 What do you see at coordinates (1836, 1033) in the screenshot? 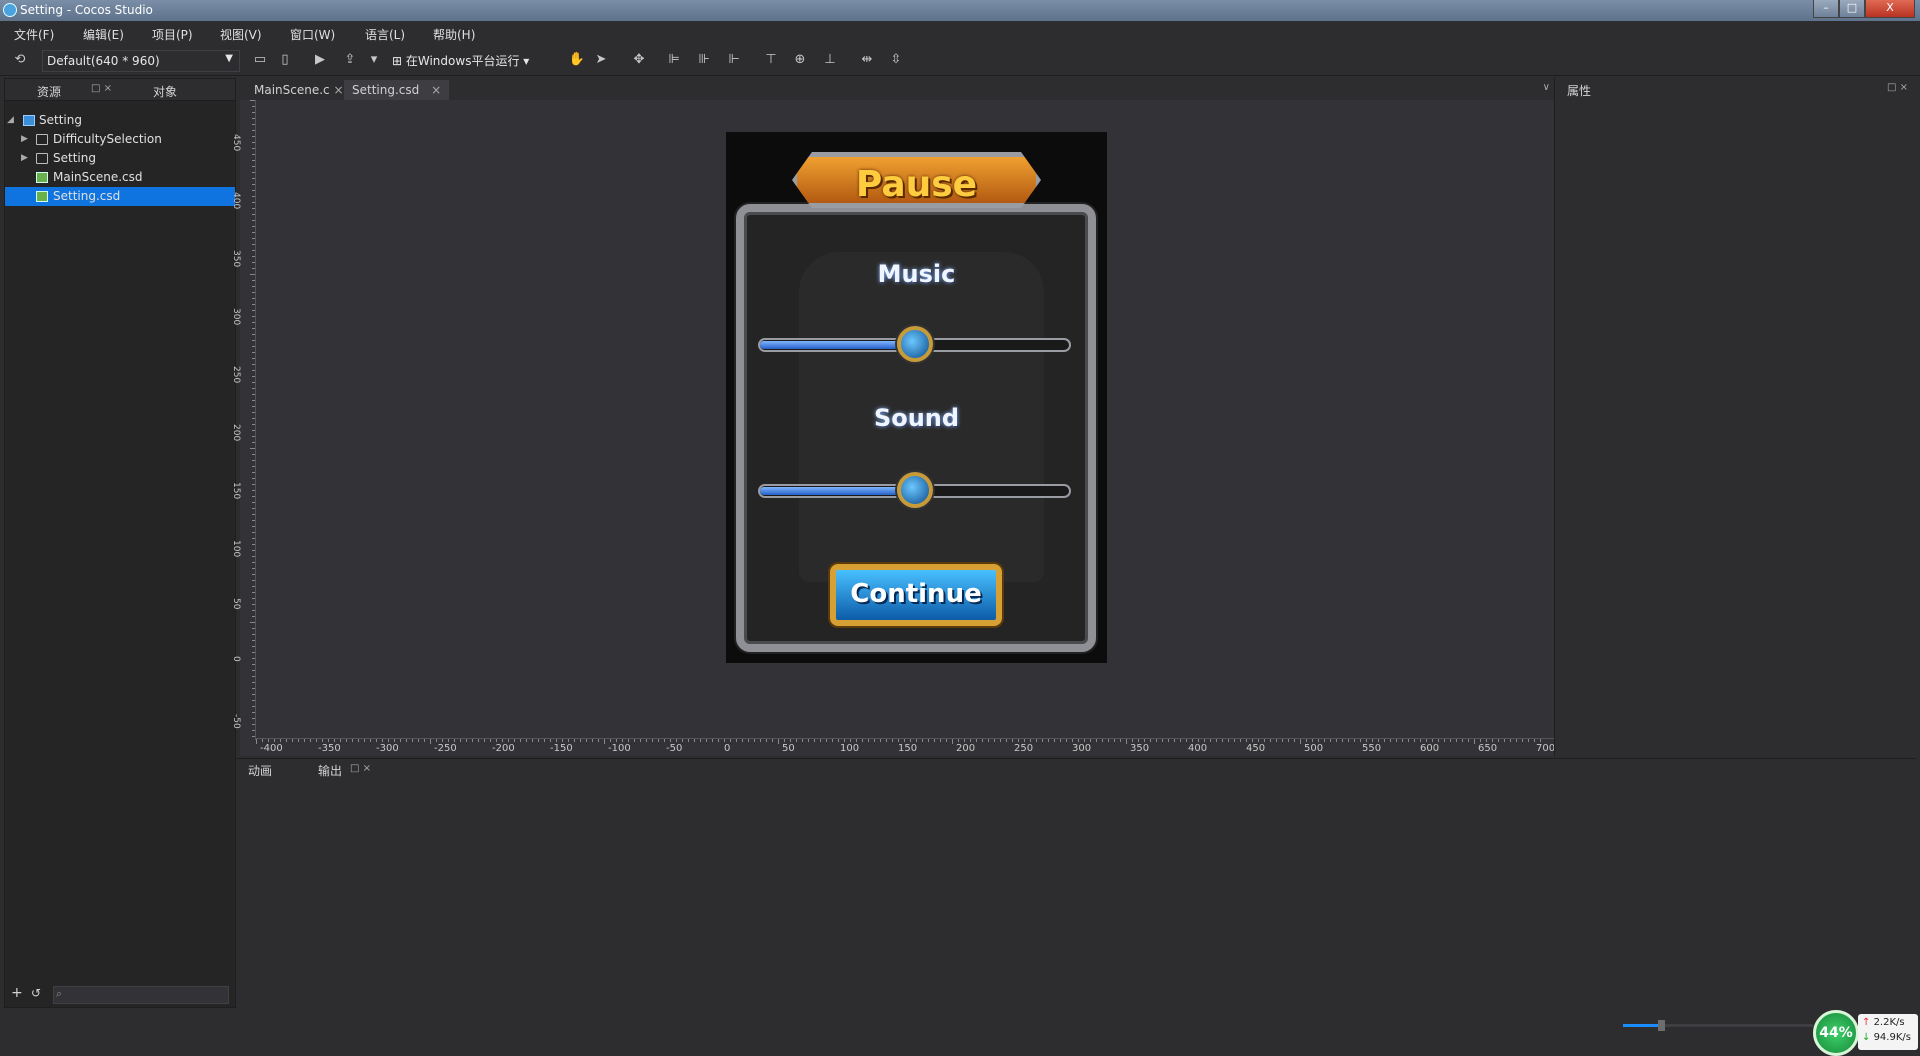
I see `cpu-usage-badge: 44%` at bounding box center [1836, 1033].